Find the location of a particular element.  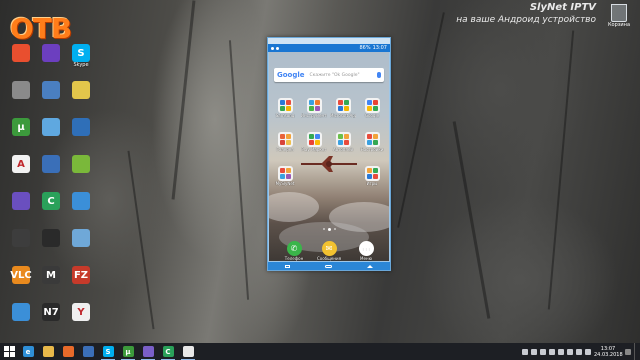

dock-app: ✆ Телефон is located at coordinates (294, 251).